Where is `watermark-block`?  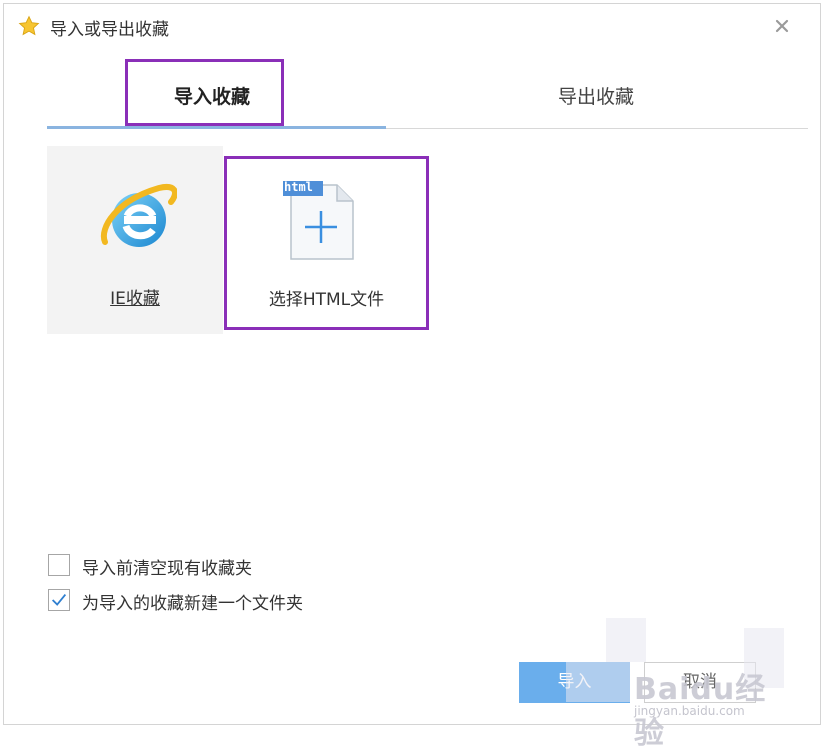
watermark-block is located at coordinates (598, 682).